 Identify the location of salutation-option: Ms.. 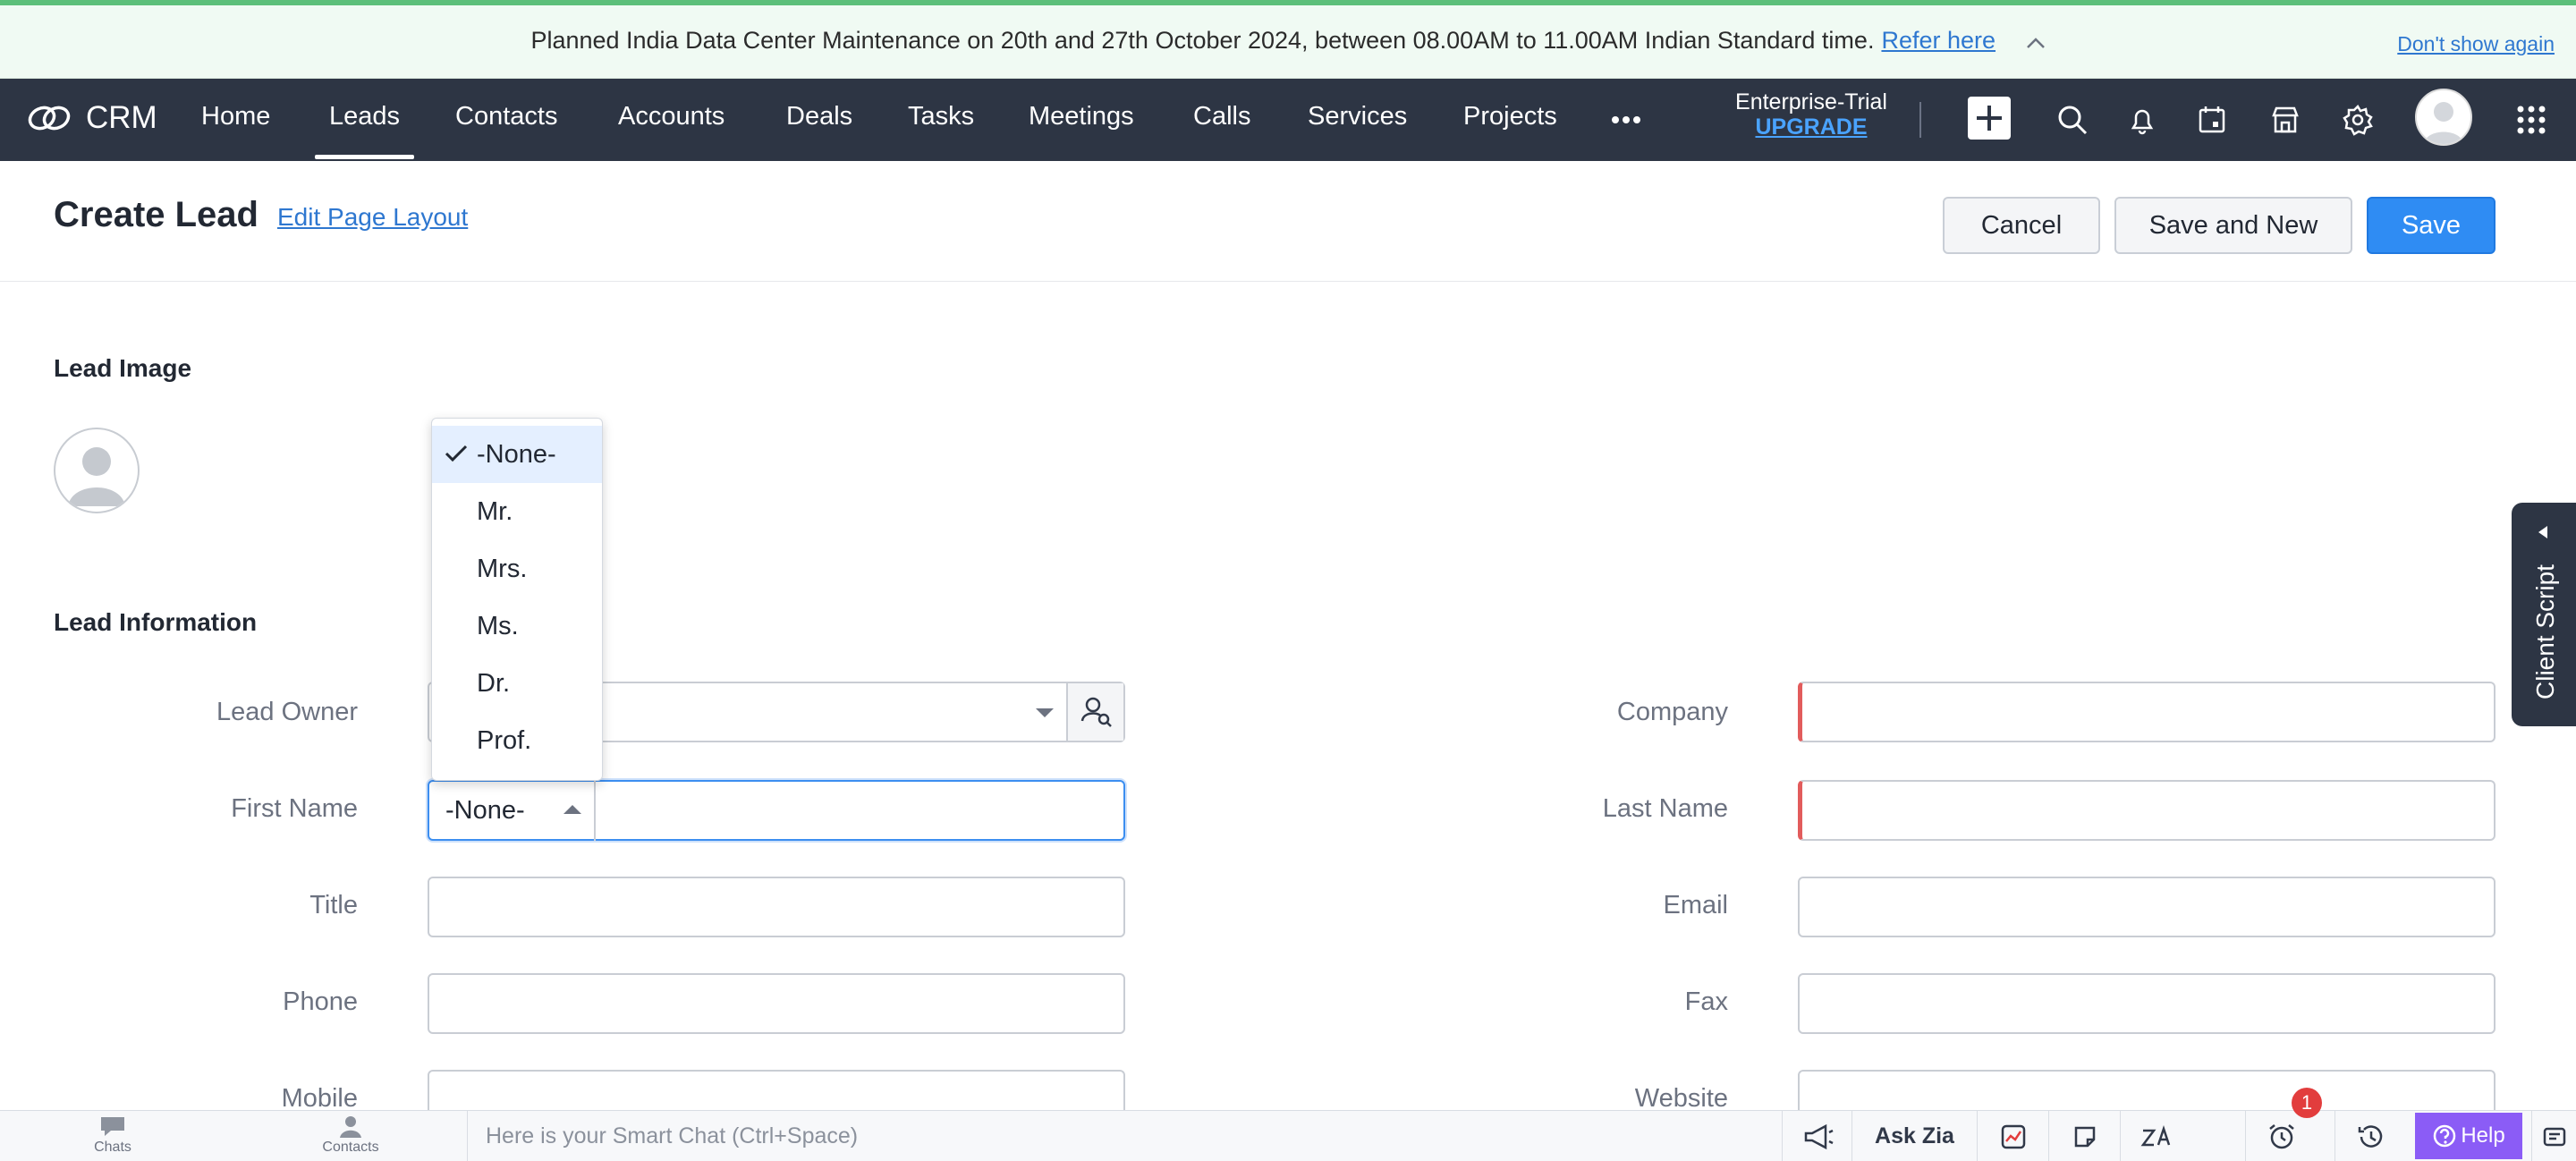
(517, 626).